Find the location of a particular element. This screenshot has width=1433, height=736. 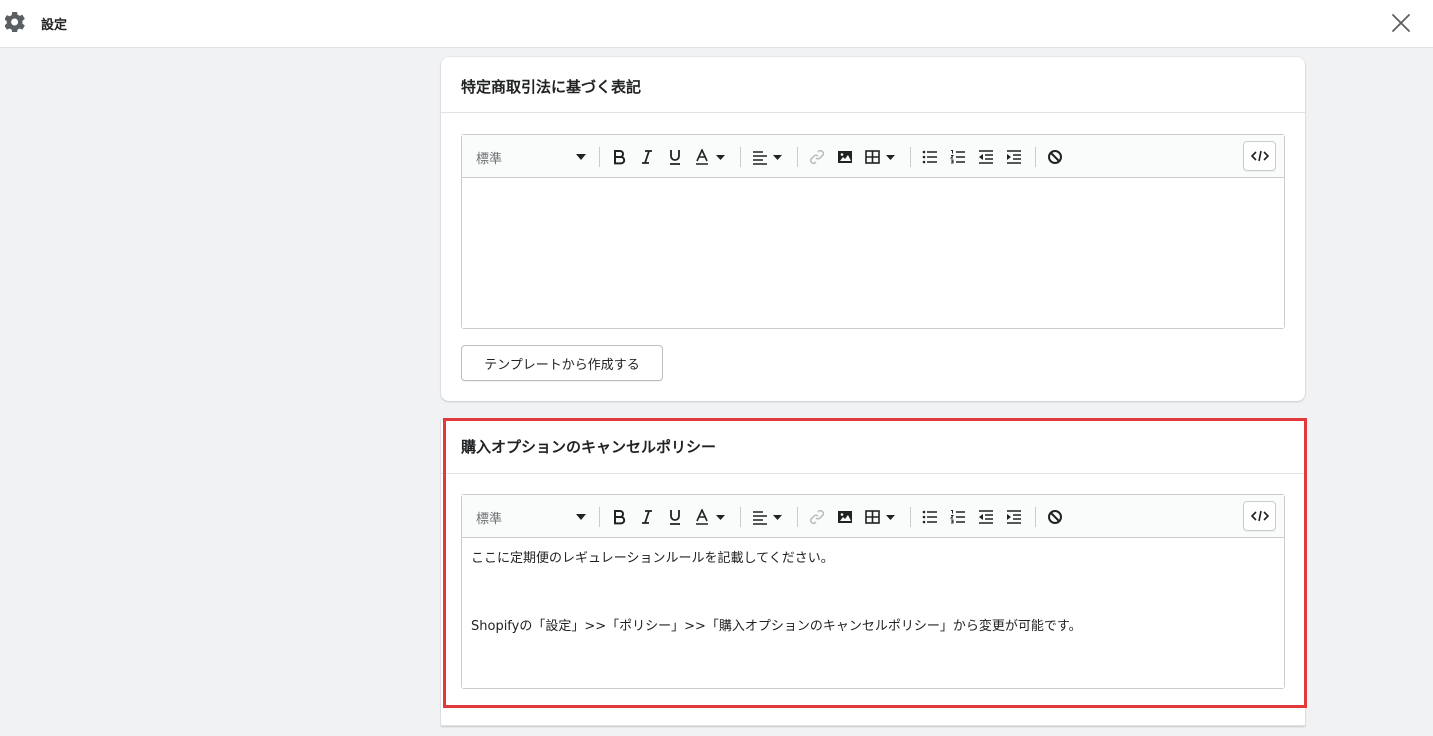

card-title: 特定商取引法に基づく表記 is located at coordinates (551, 87).